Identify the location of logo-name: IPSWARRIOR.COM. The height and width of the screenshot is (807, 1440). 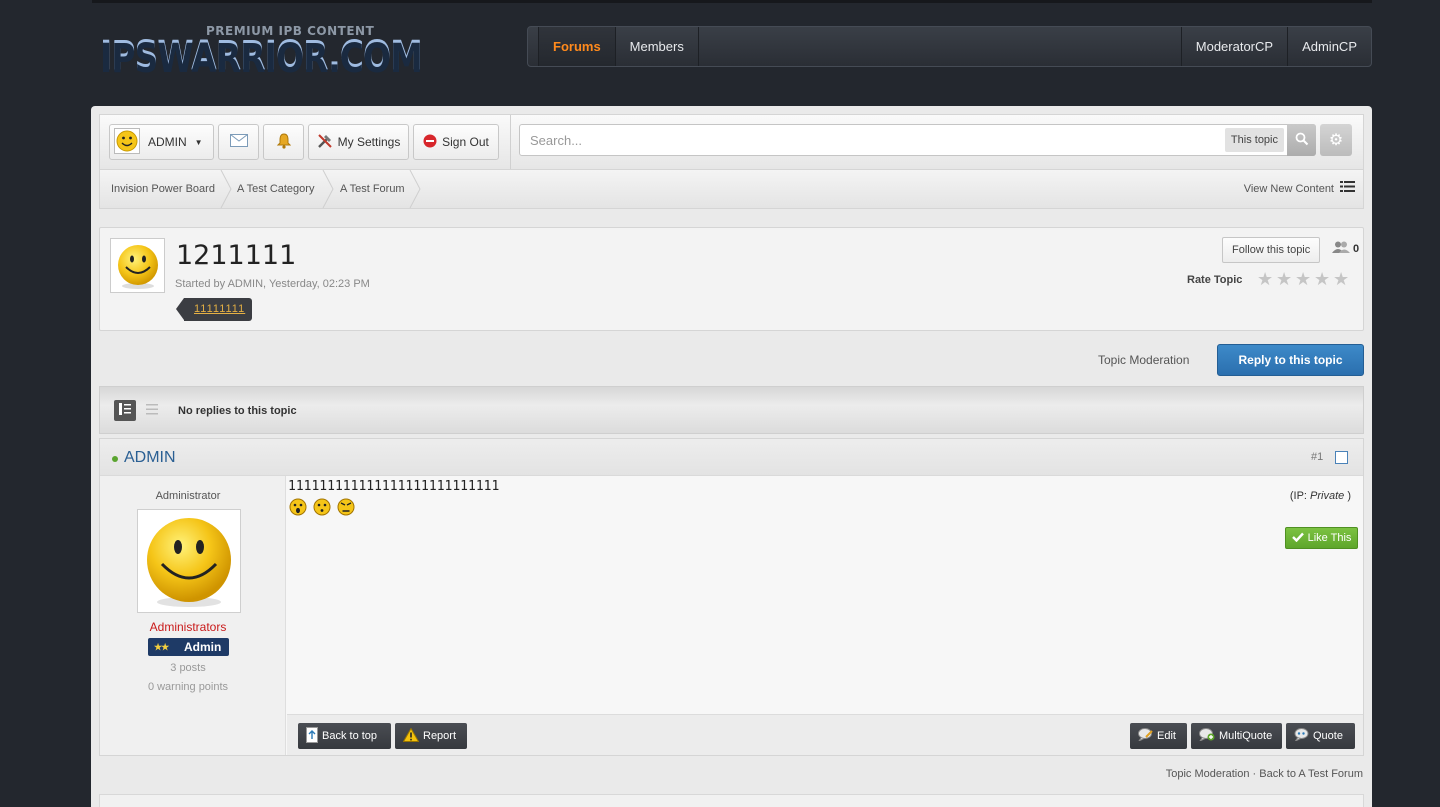
(261, 57).